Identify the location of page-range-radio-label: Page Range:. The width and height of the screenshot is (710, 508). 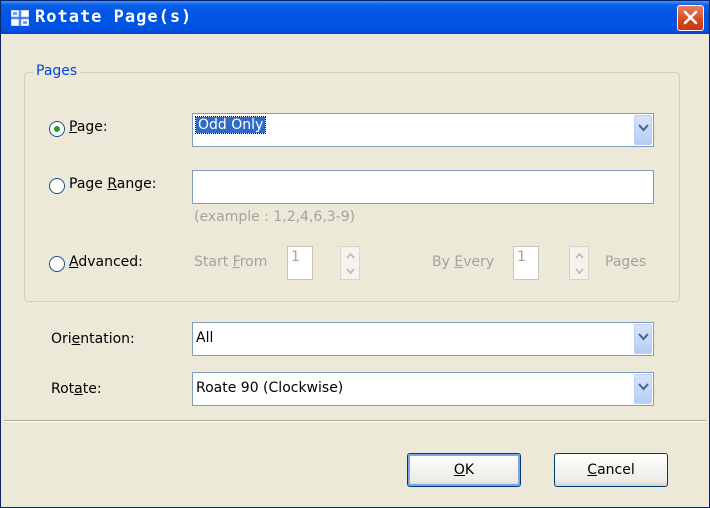
(112, 184).